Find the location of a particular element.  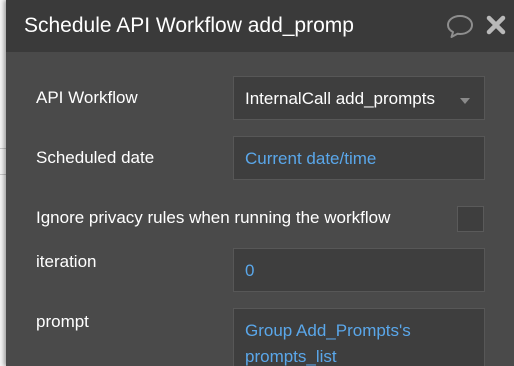

iteration-value: 0 is located at coordinates (250, 270).